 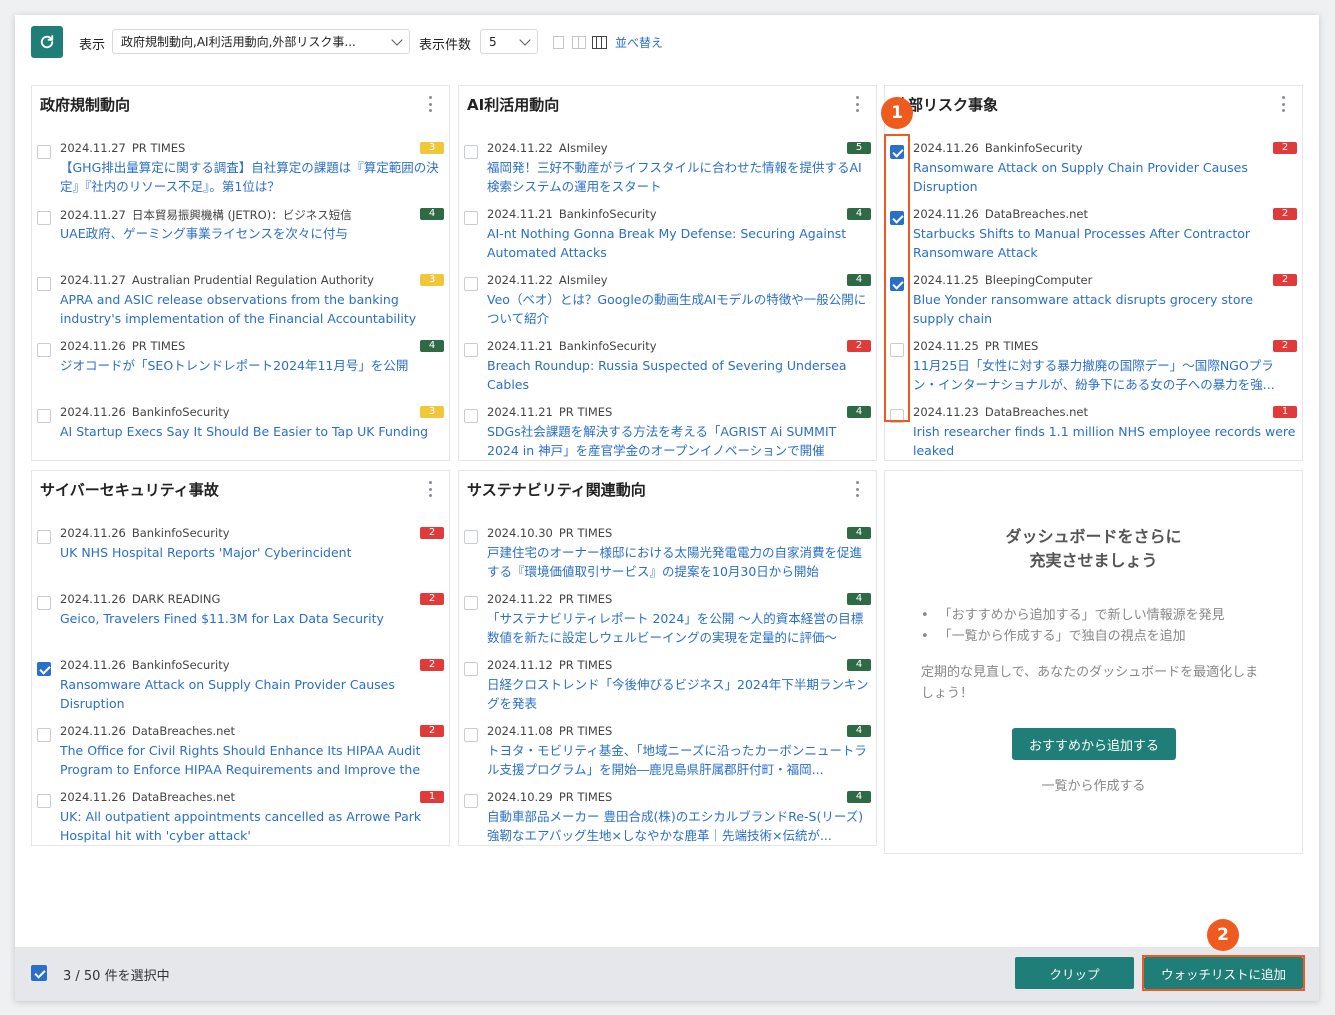 I want to click on item-meta: 2024.11.26 DataBreaches.net, so click(x=147, y=797).